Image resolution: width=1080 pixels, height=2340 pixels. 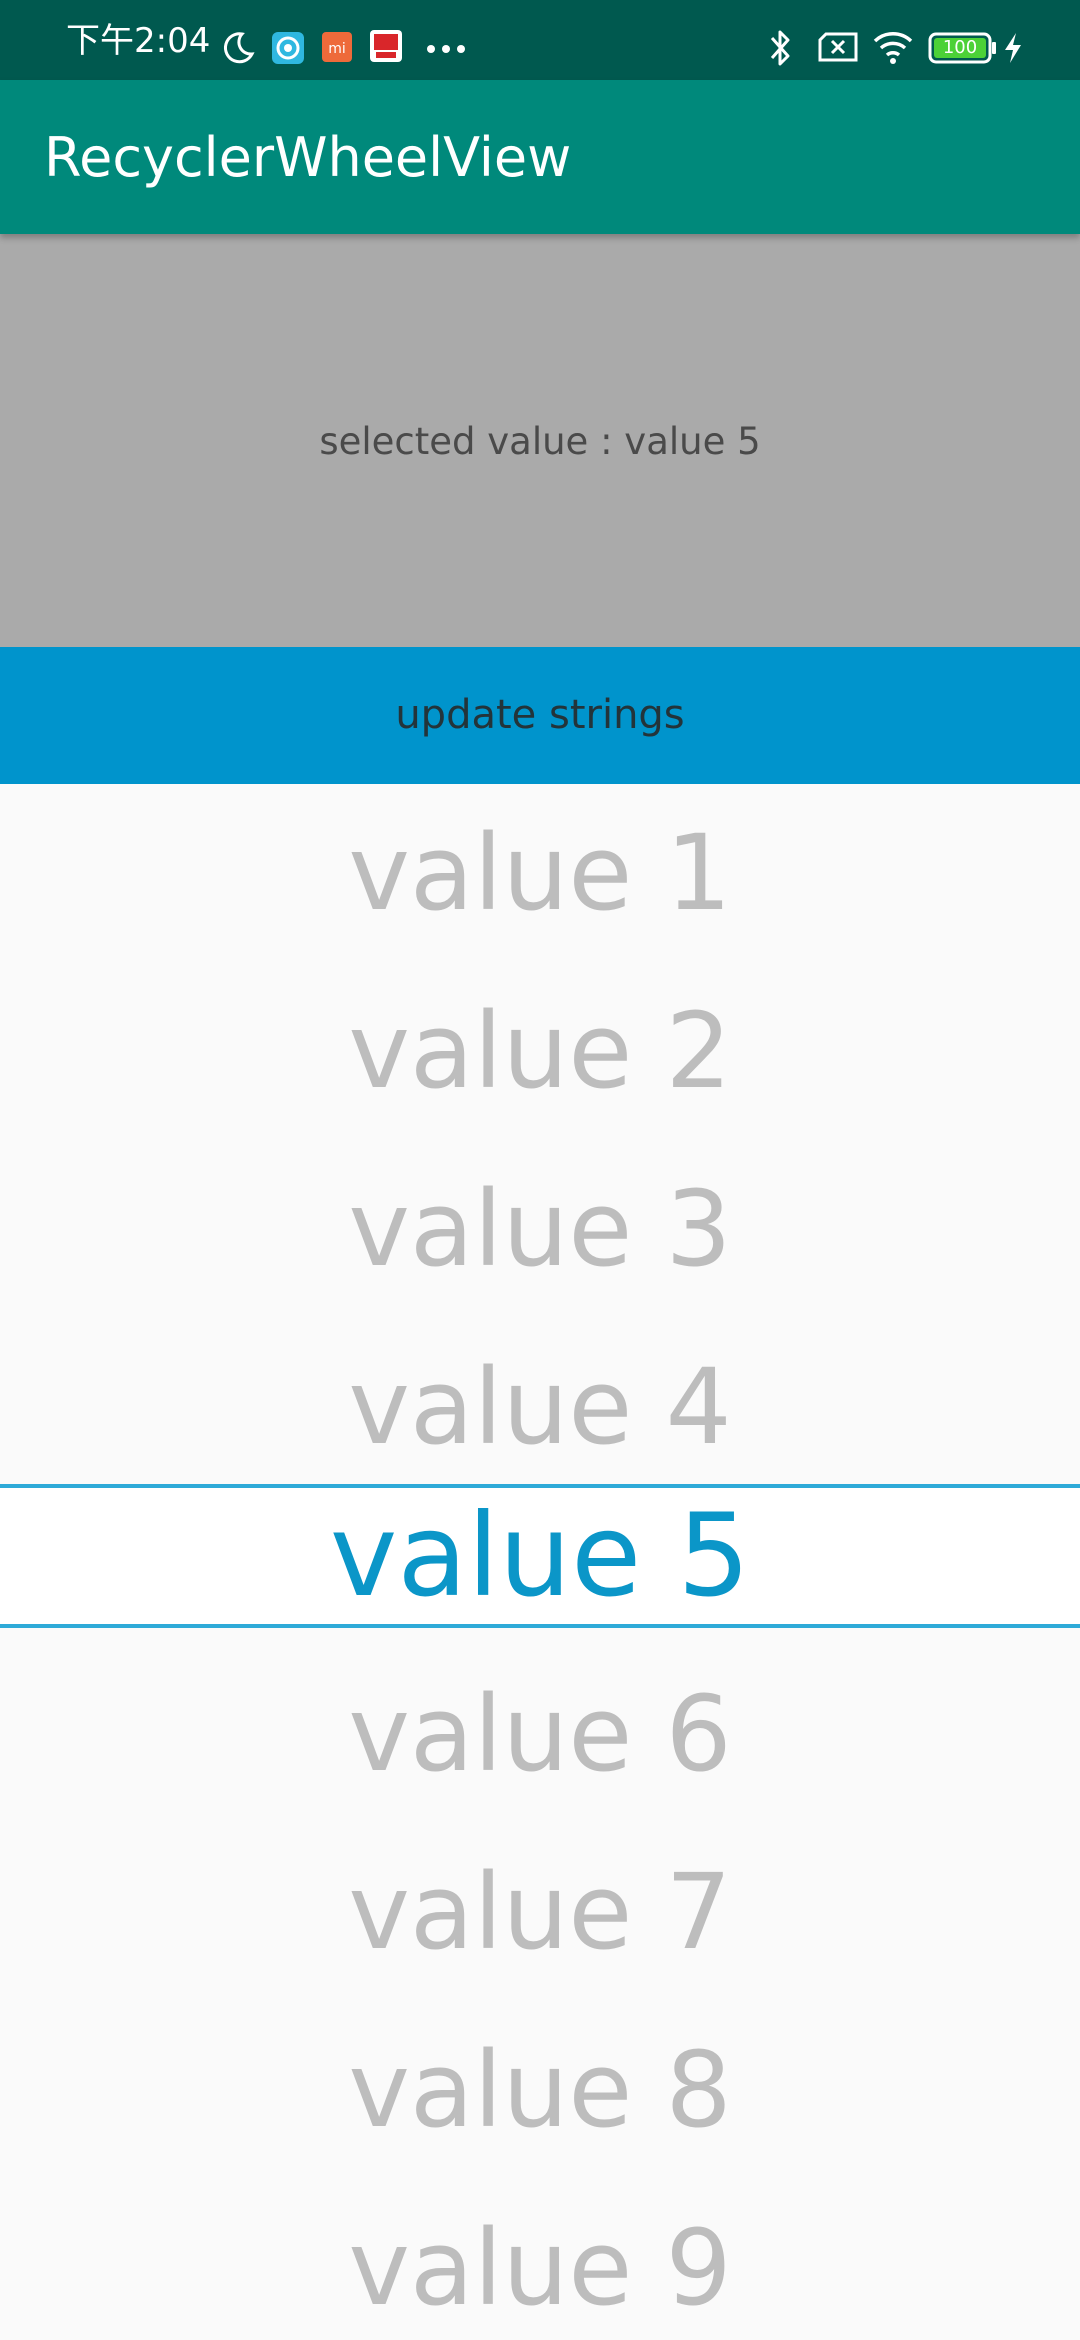 What do you see at coordinates (138, 41) in the screenshot?
I see `status-time: 下午2:04` at bounding box center [138, 41].